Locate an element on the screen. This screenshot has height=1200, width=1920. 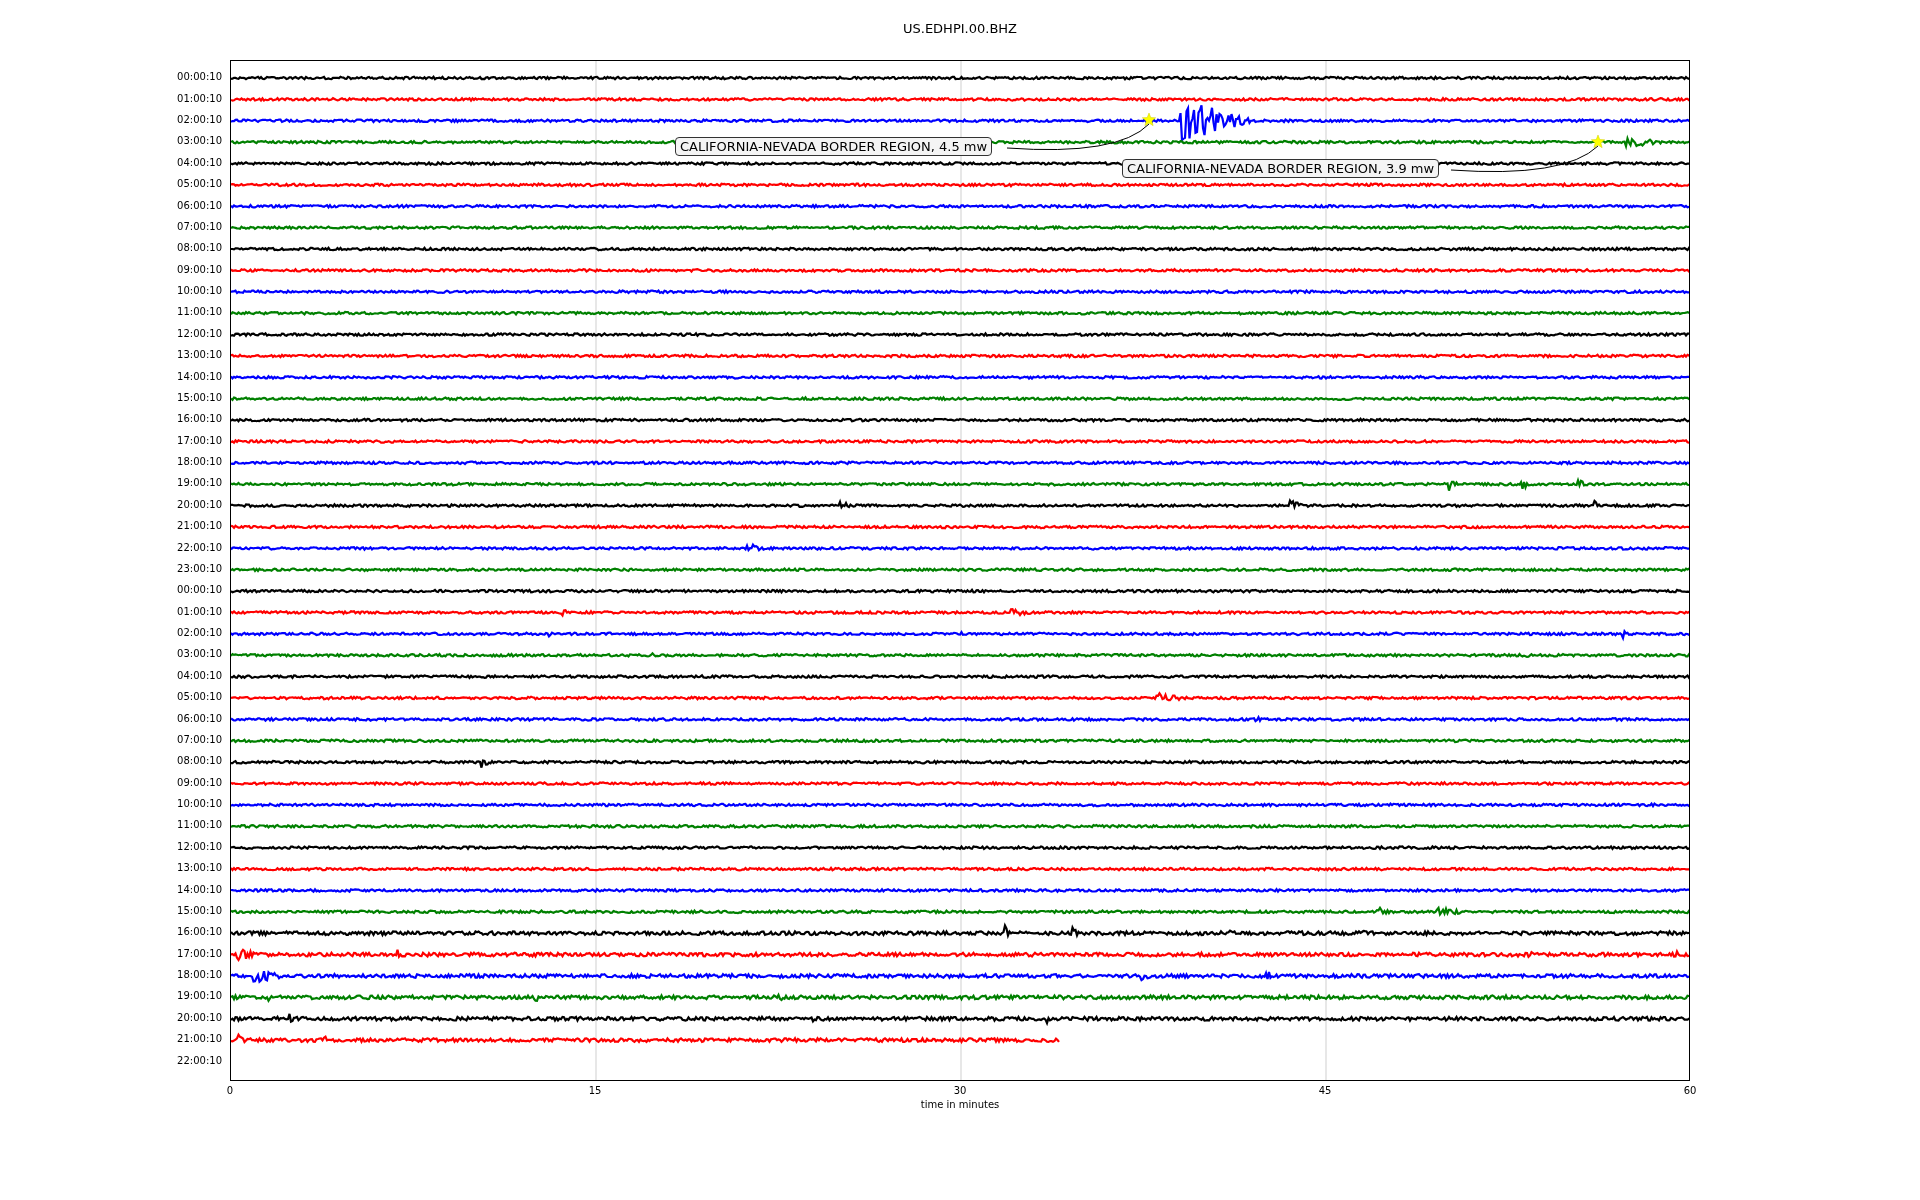
x-axis-tick-label: 0 is located at coordinates (230, 1090).